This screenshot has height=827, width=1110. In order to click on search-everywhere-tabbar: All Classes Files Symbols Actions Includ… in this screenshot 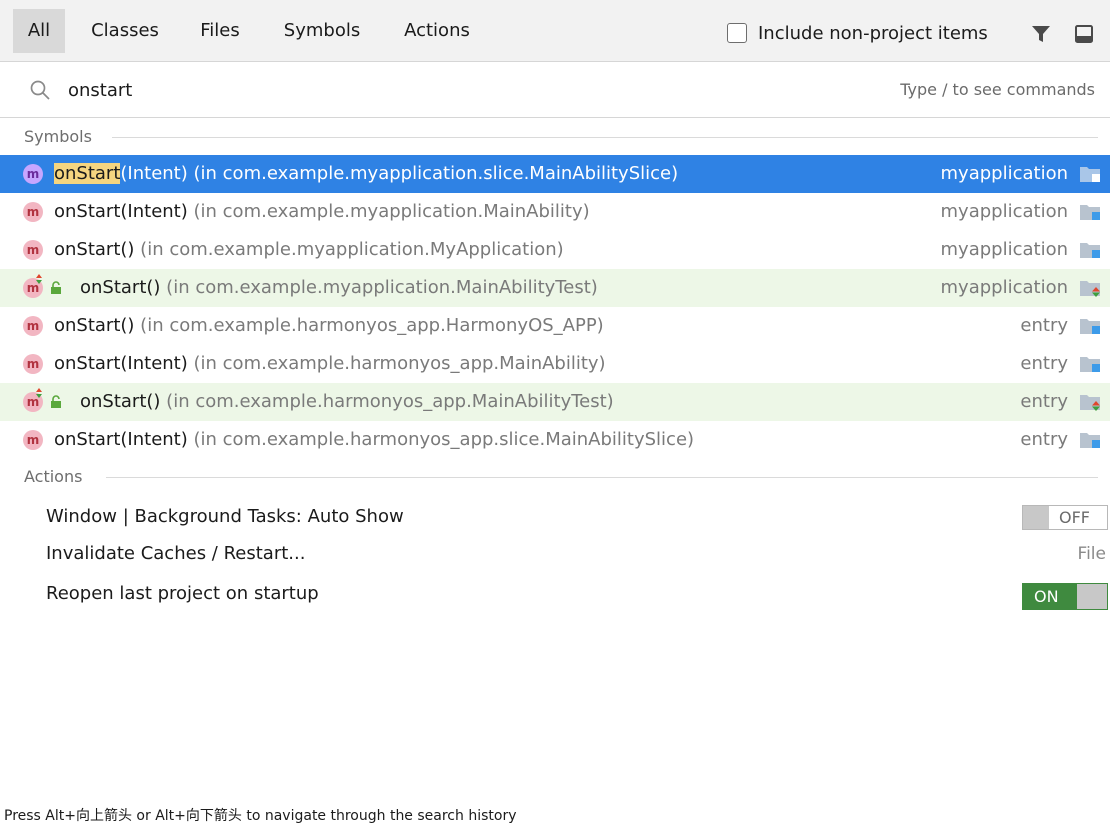, I will do `click(555, 31)`.